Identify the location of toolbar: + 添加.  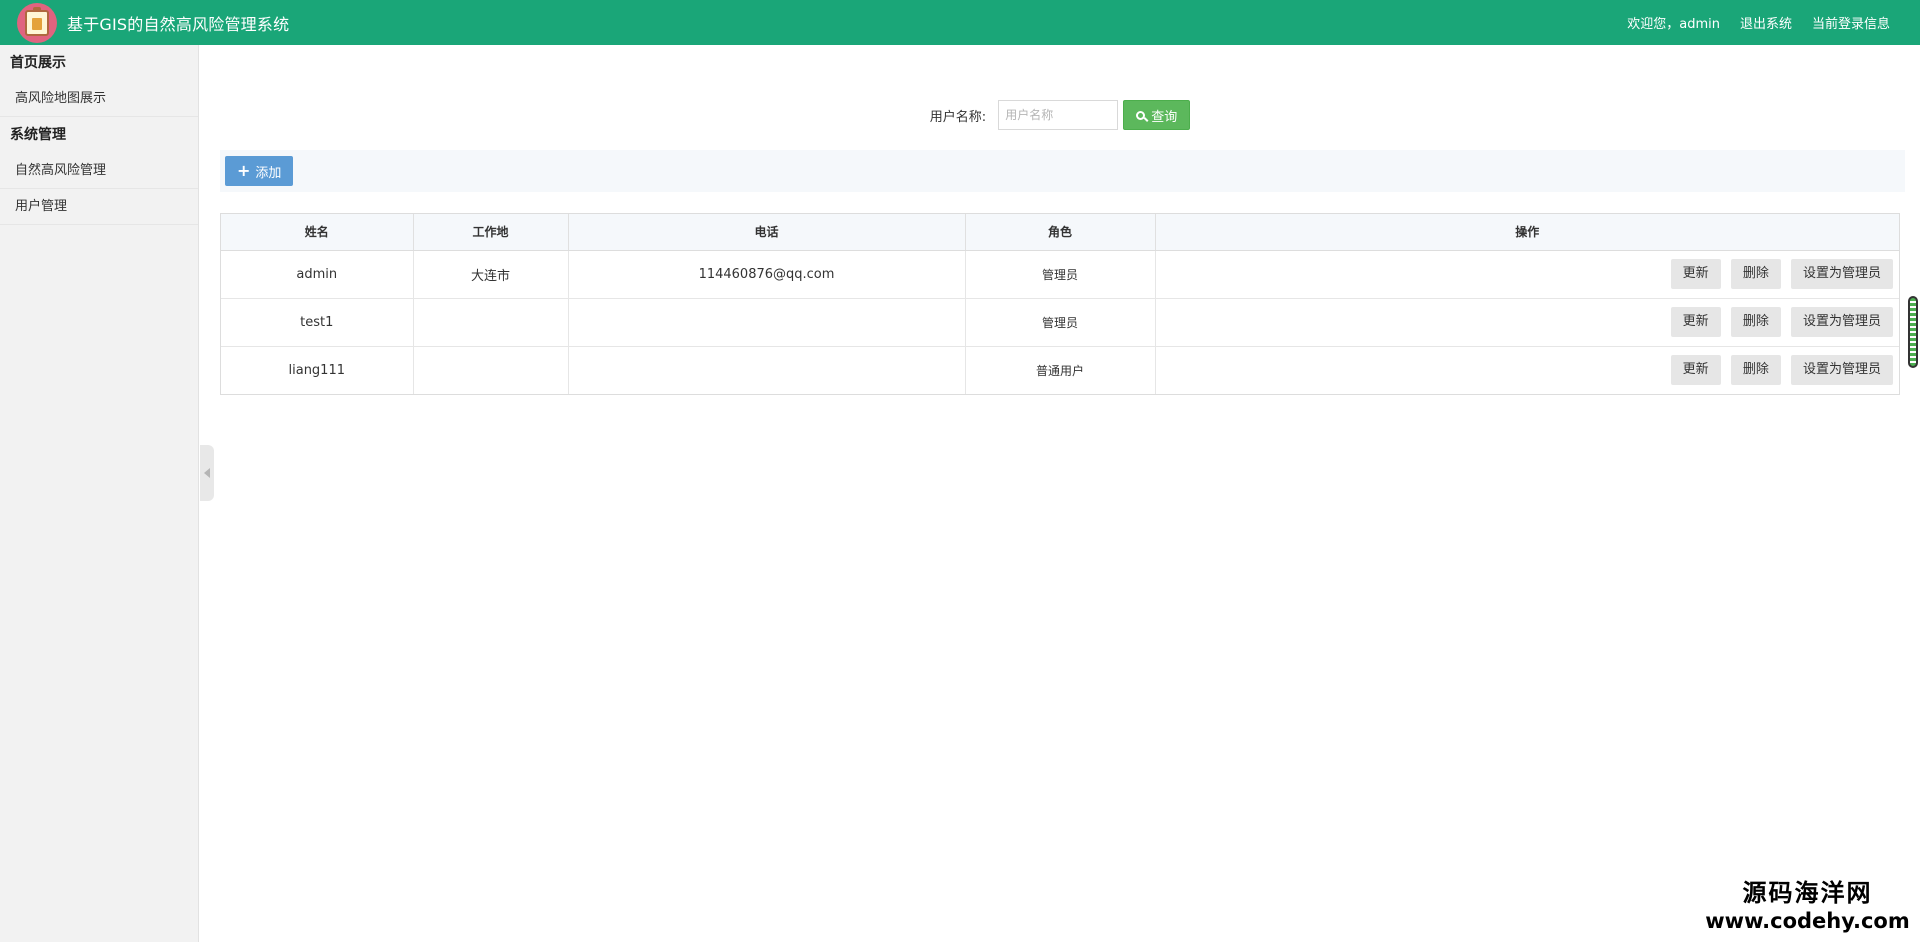
(1062, 171).